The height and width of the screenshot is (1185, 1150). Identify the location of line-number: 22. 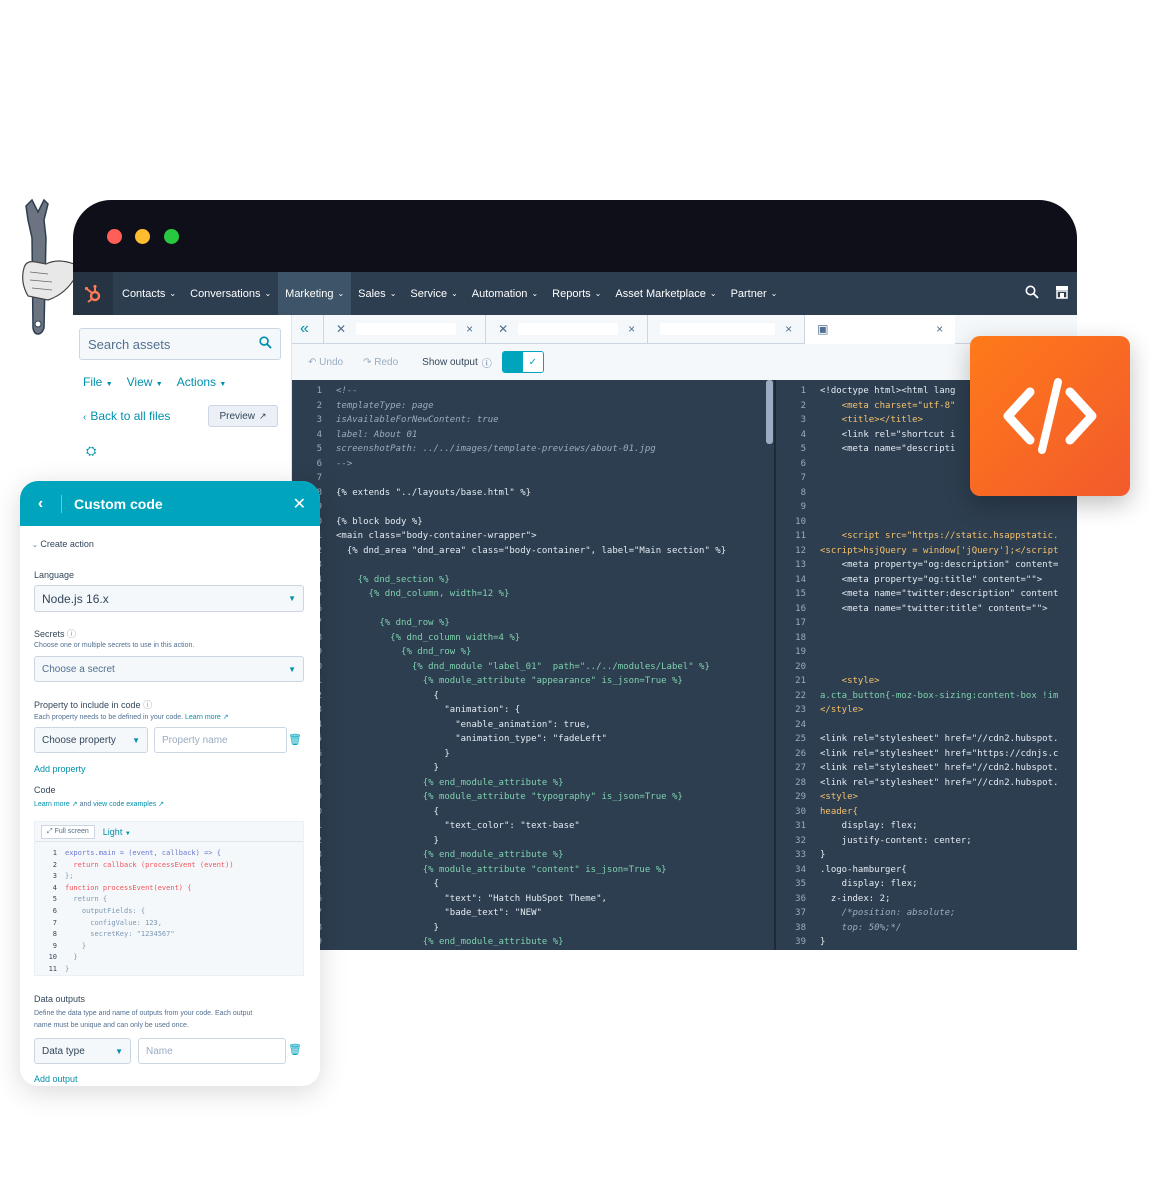
(800, 695).